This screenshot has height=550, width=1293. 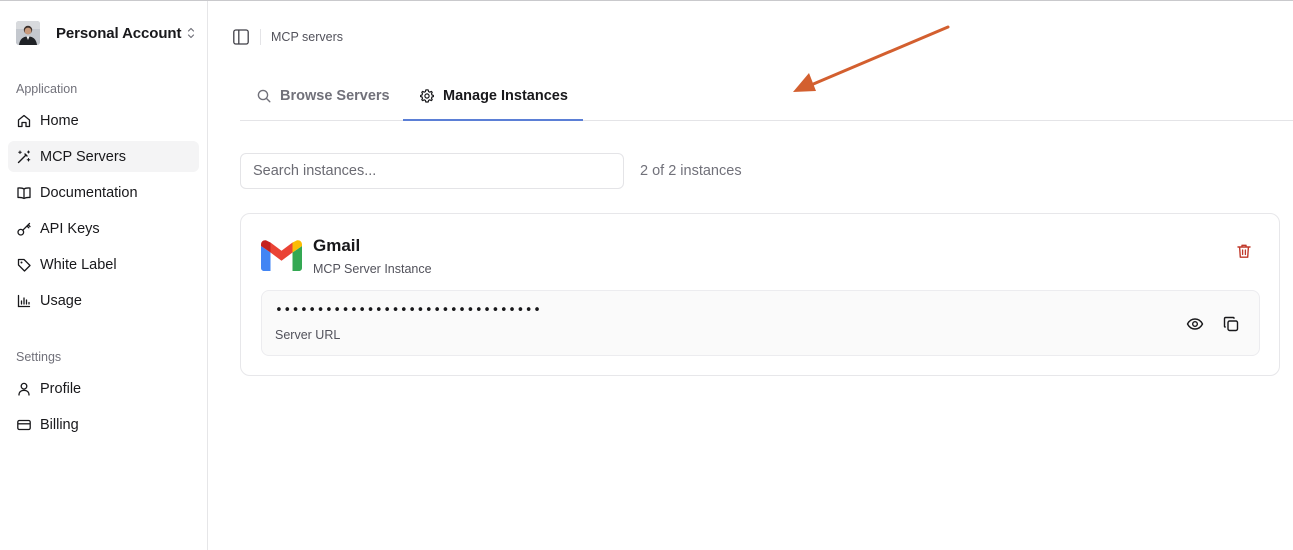 I want to click on gmail-logo-icon, so click(x=281, y=255).